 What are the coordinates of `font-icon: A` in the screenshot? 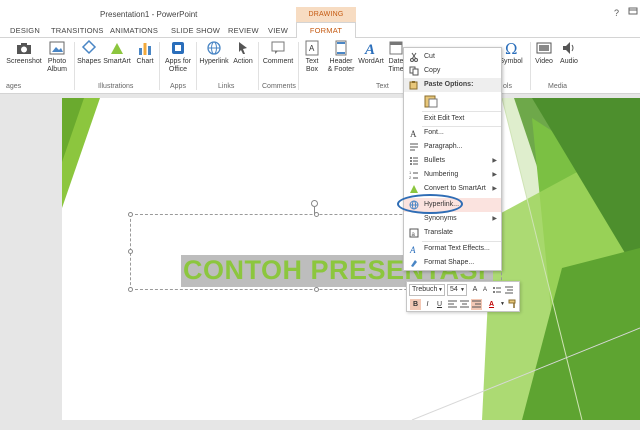 It's located at (413, 133).